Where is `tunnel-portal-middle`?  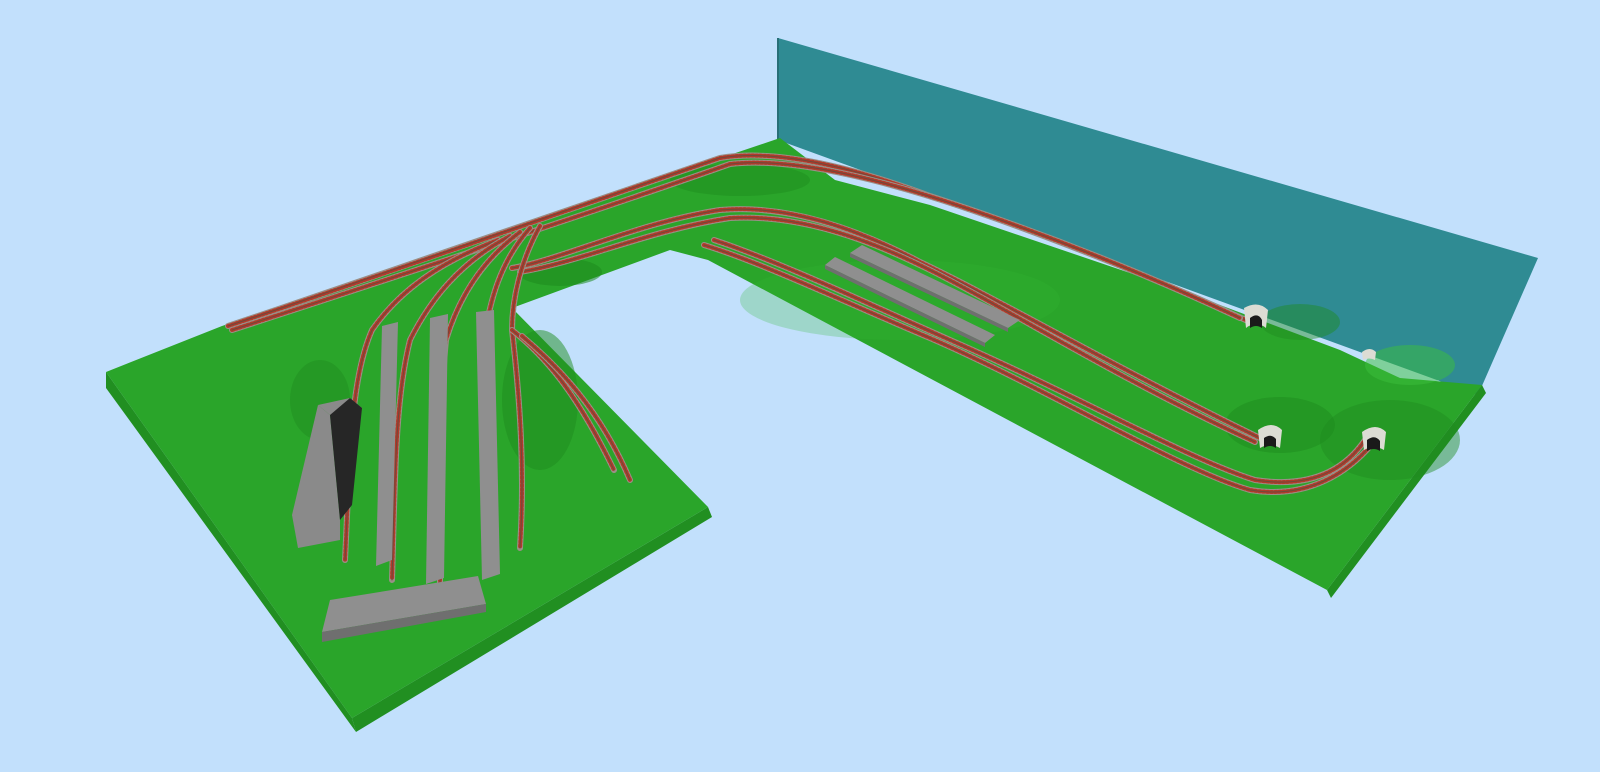 tunnel-portal-middle is located at coordinates (1270, 436).